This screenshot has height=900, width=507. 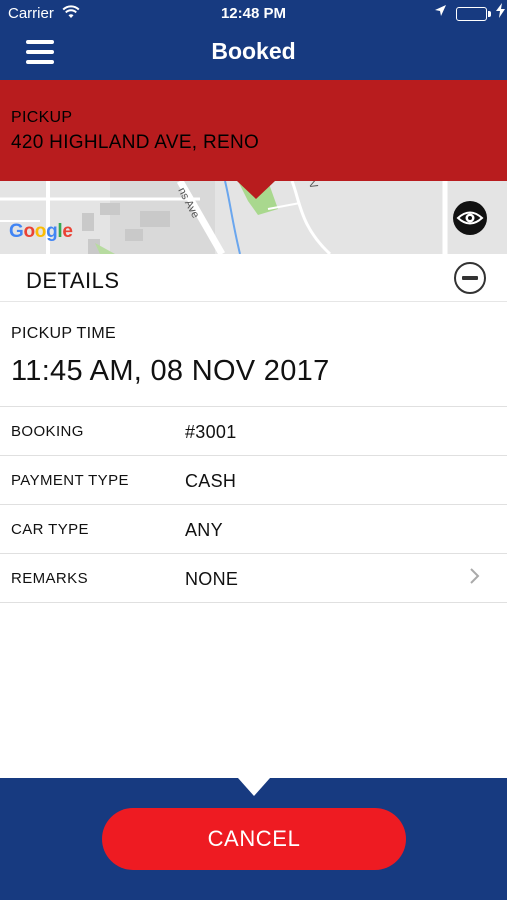 I want to click on status-bar: Carrier 12:48 PM, so click(x=253, y=14).